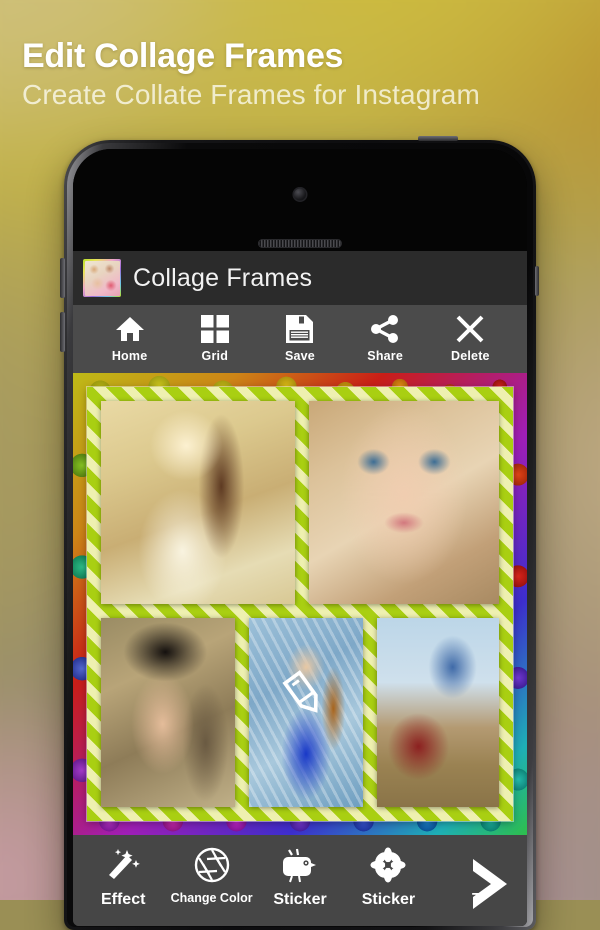 This screenshot has height=930, width=600. I want to click on share-nodes-icon, so click(385, 329).